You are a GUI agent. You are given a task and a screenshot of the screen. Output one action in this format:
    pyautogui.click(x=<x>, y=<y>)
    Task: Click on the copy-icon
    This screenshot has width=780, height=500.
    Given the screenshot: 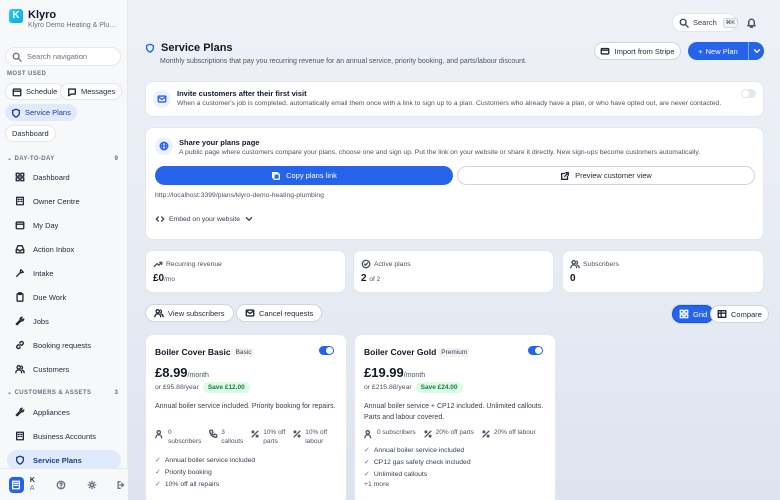 What is the action you would take?
    pyautogui.click(x=276, y=176)
    